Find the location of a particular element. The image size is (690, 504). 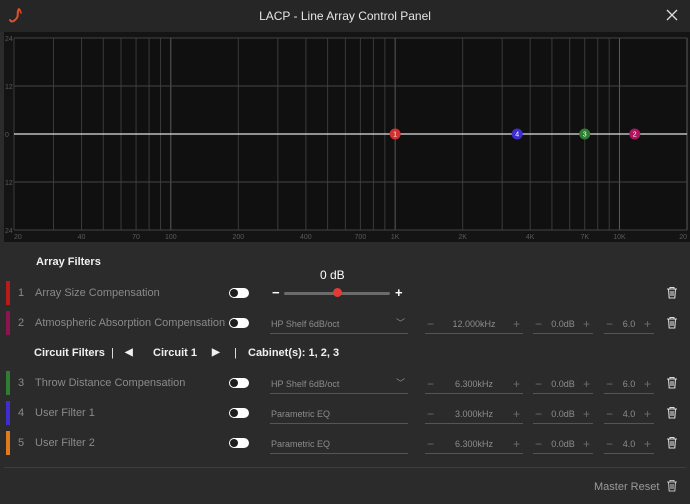

filter-number: 2 is located at coordinates (21, 323).